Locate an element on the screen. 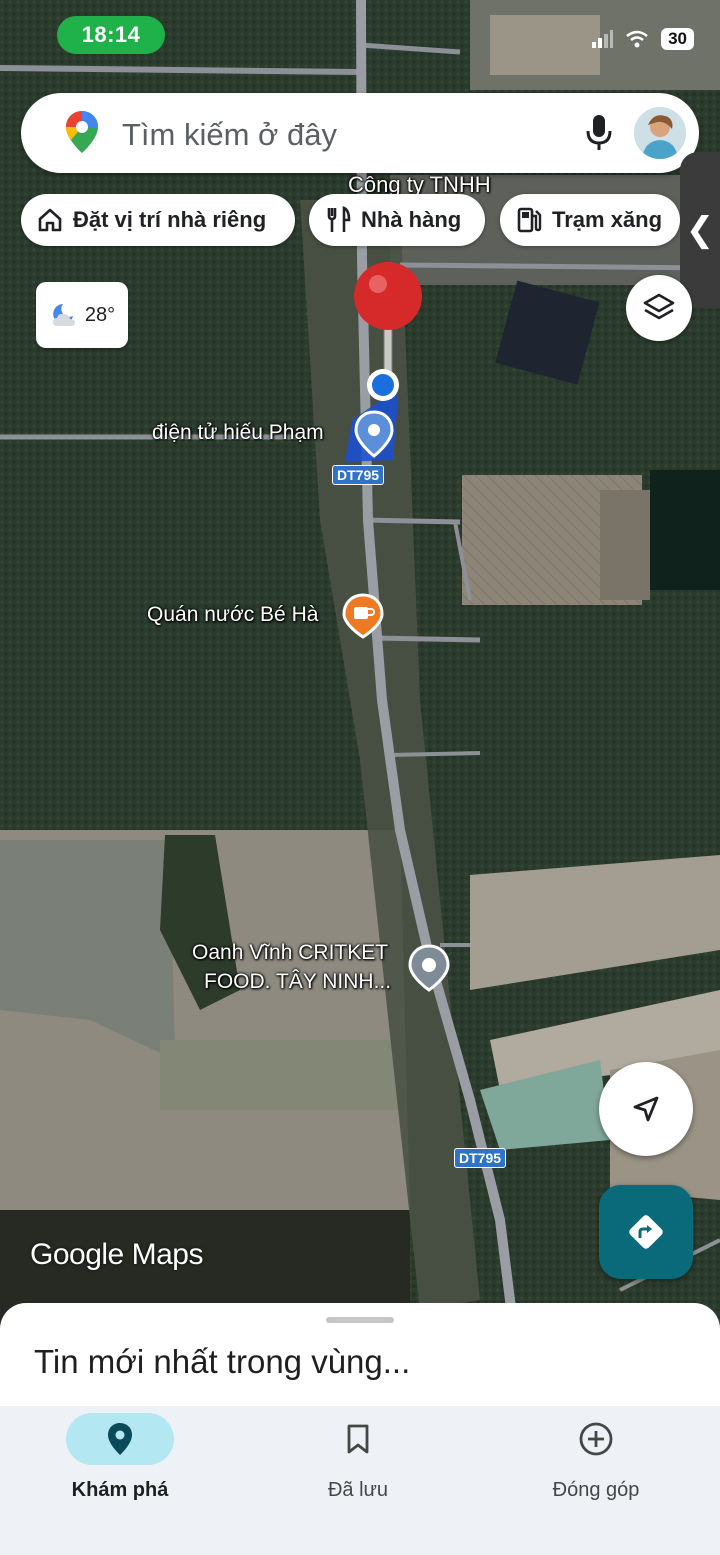 The height and width of the screenshot is (1555, 720). my-location-dot-icon is located at coordinates (383, 385).